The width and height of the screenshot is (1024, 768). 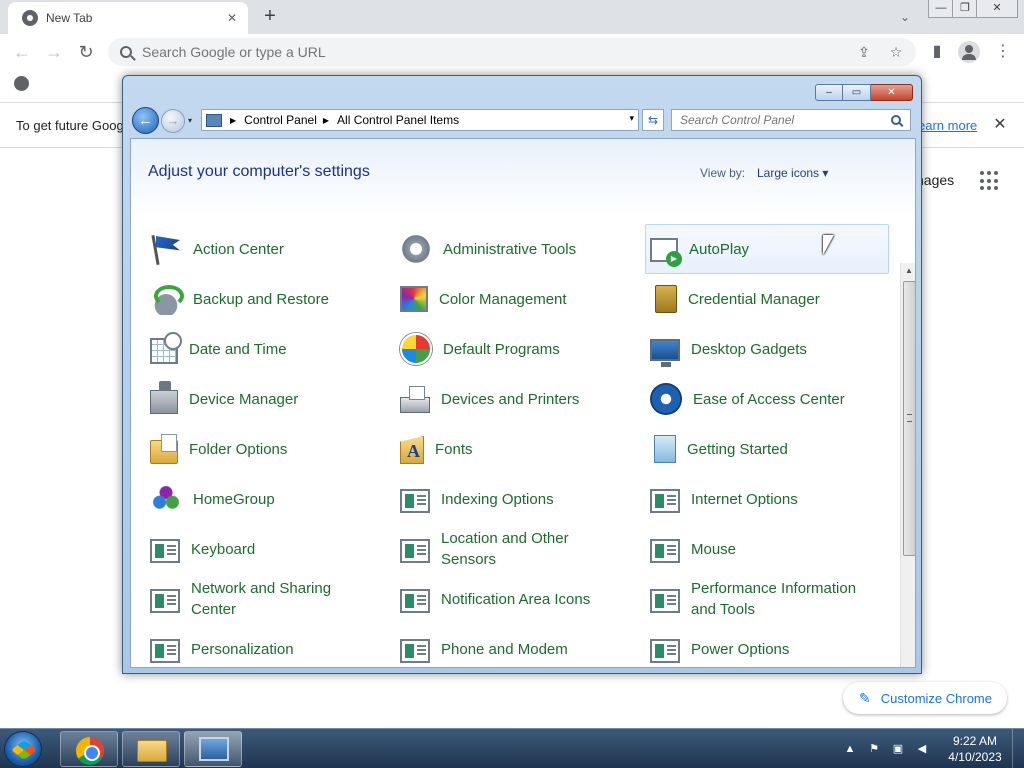 I want to click on cp-forward-button: →, so click(x=173, y=121).